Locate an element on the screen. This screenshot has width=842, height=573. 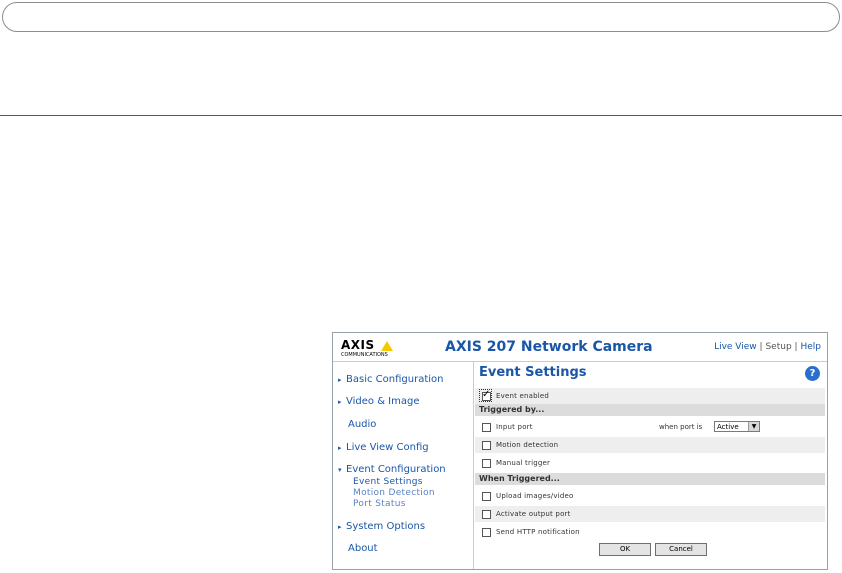
logo-triangle-icon is located at coordinates (387, 346).